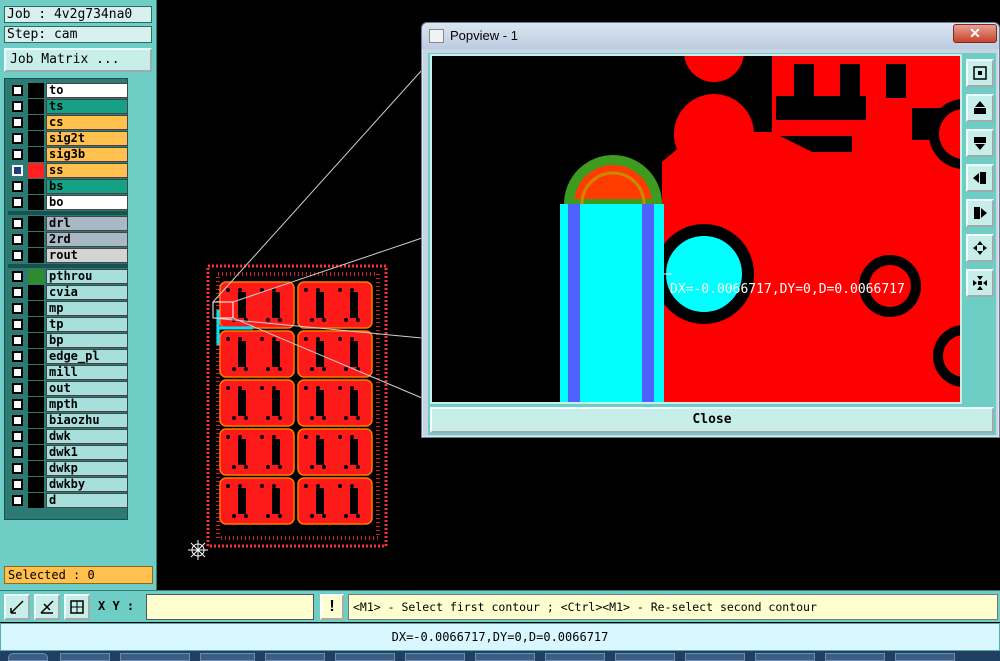 Image resolution: width=1000 pixels, height=661 pixels. Describe the element at coordinates (87, 255) in the screenshot. I see `layer-name: rout` at that location.